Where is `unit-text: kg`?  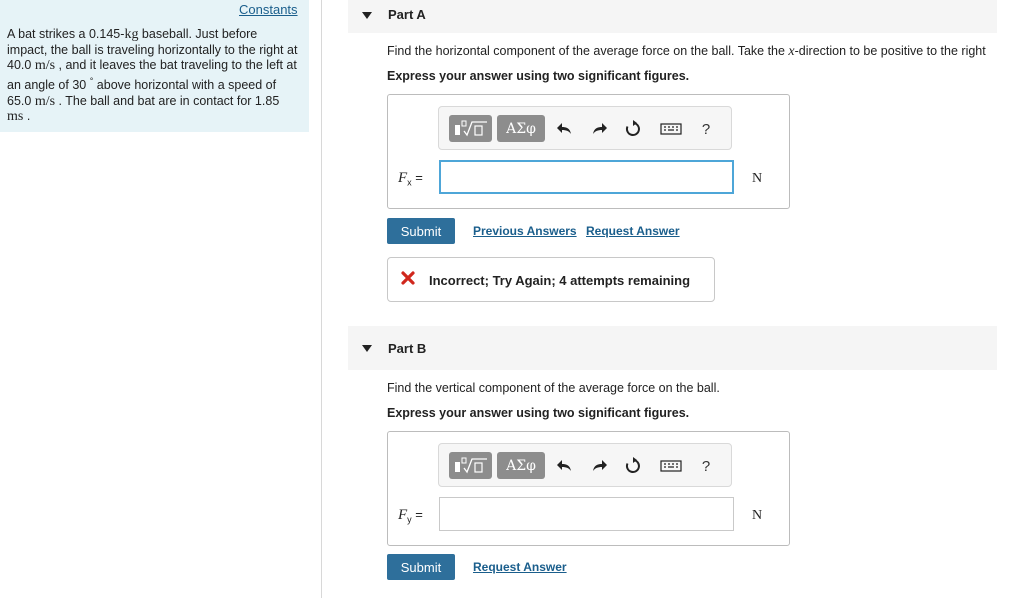
unit-text: kg is located at coordinates (131, 34).